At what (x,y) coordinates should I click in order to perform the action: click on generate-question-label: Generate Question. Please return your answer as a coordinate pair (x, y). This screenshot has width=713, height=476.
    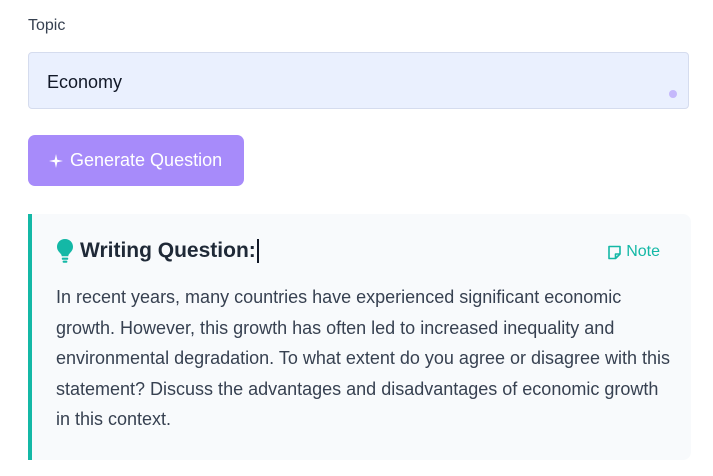
    Looking at the image, I should click on (146, 160).